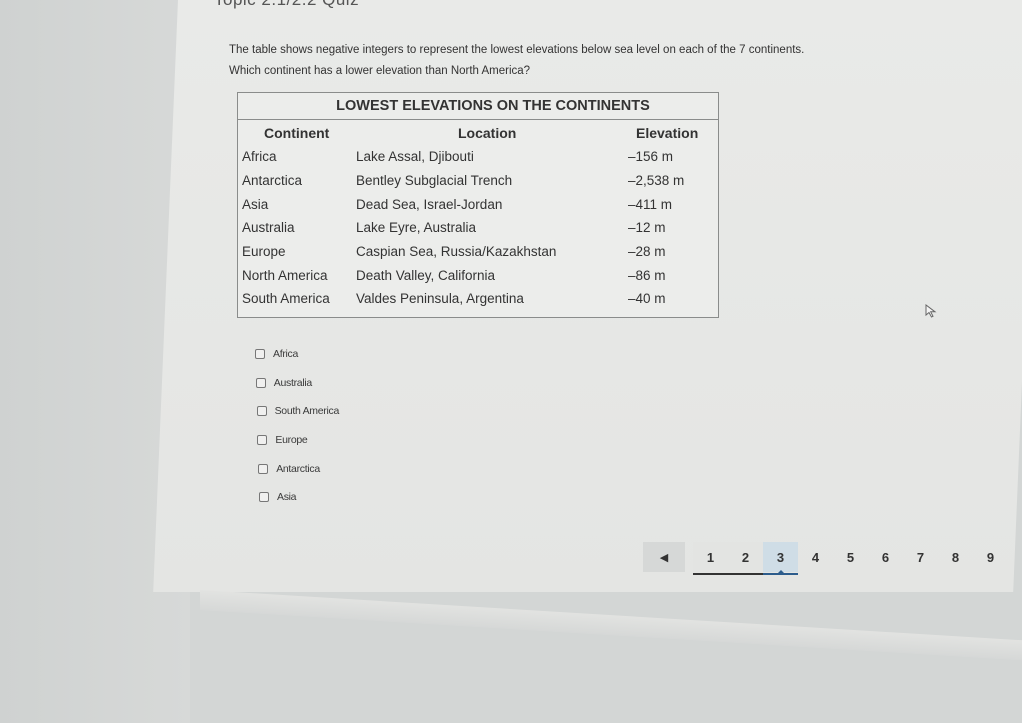 The width and height of the screenshot is (1022, 723). Describe the element at coordinates (255, 204) in the screenshot. I see `cell-continent: Asia` at that location.